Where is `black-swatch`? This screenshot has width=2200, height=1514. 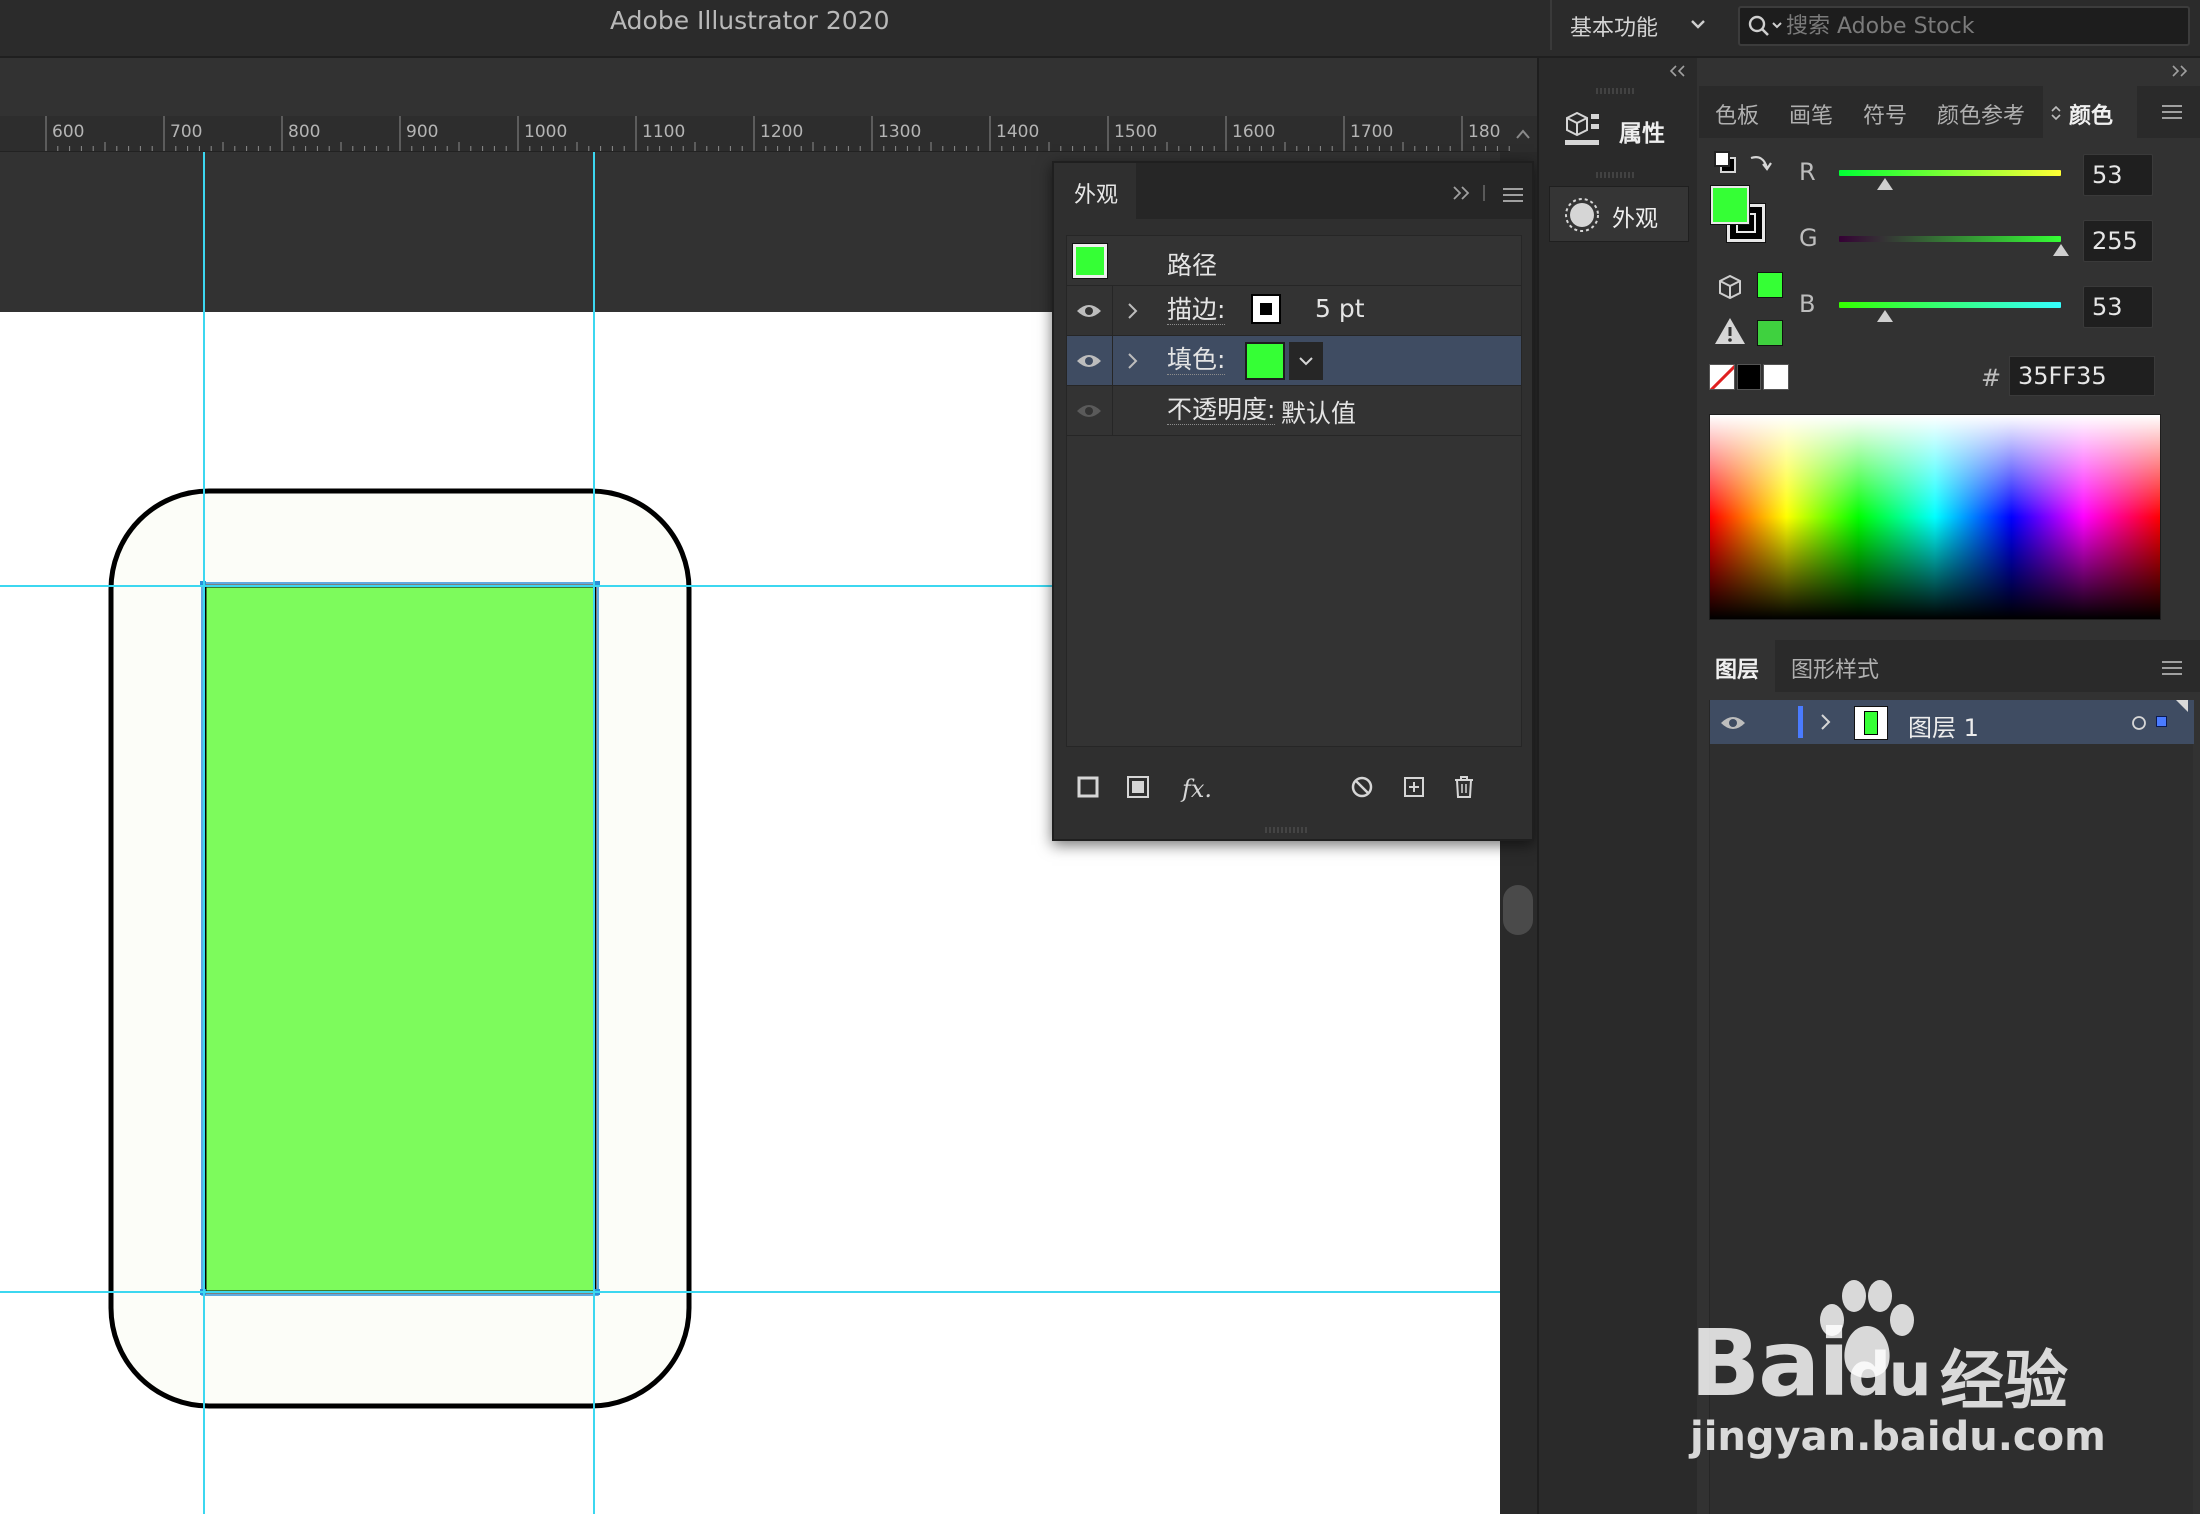 black-swatch is located at coordinates (1749, 377).